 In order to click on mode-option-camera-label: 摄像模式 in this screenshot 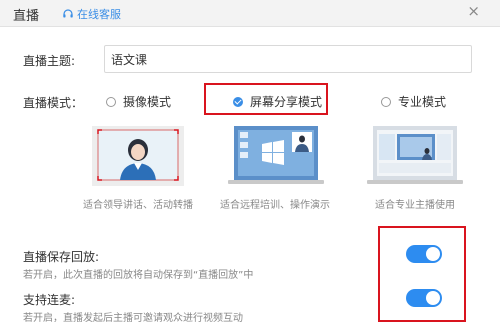, I will do `click(147, 102)`.